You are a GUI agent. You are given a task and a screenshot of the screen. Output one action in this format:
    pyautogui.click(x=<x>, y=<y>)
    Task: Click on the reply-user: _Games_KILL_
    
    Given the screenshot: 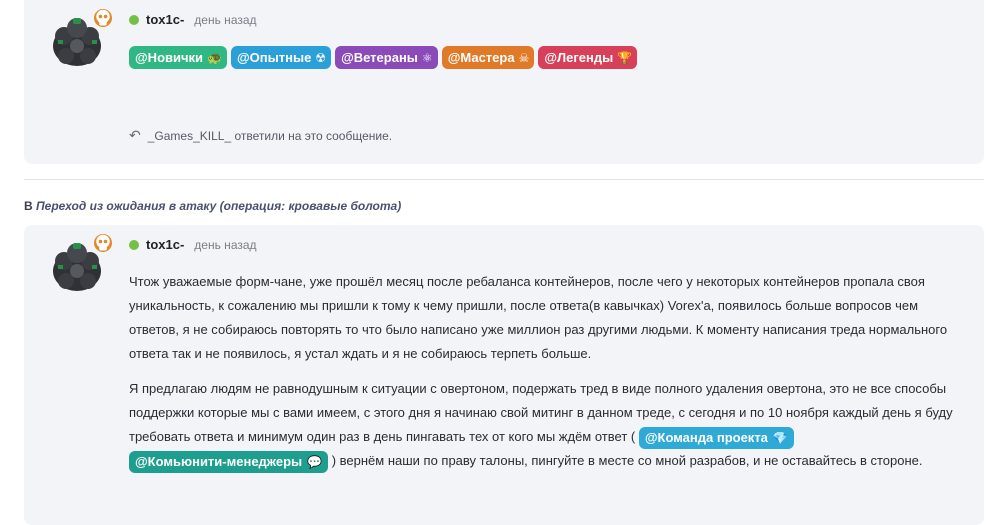 What is the action you would take?
    pyautogui.click(x=189, y=136)
    